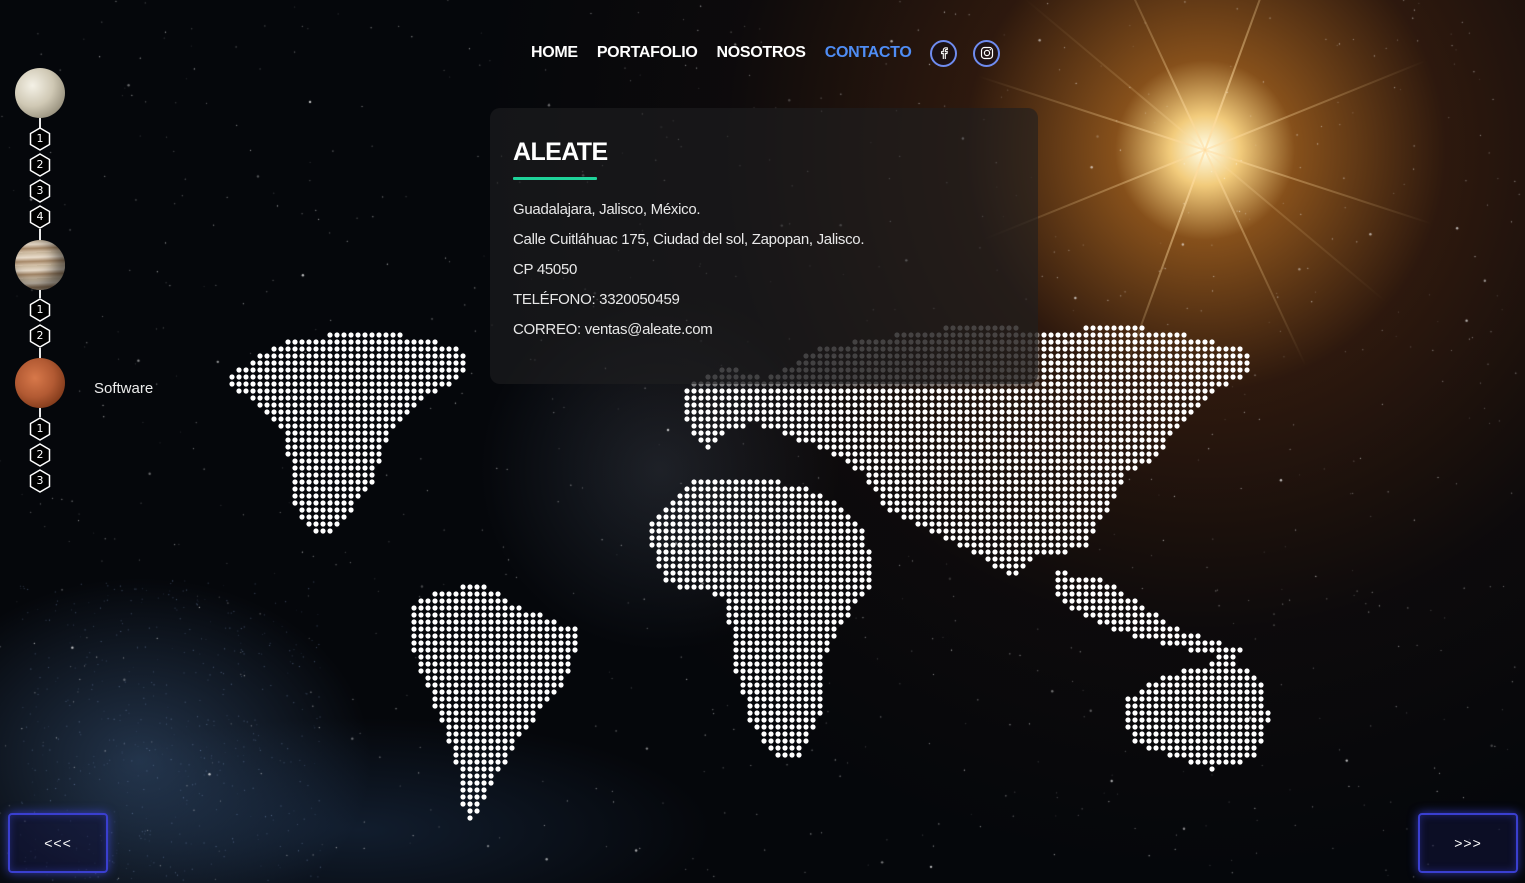 This screenshot has height=883, width=1525. I want to click on nav-nosotros: NOSOTROS, so click(761, 53).